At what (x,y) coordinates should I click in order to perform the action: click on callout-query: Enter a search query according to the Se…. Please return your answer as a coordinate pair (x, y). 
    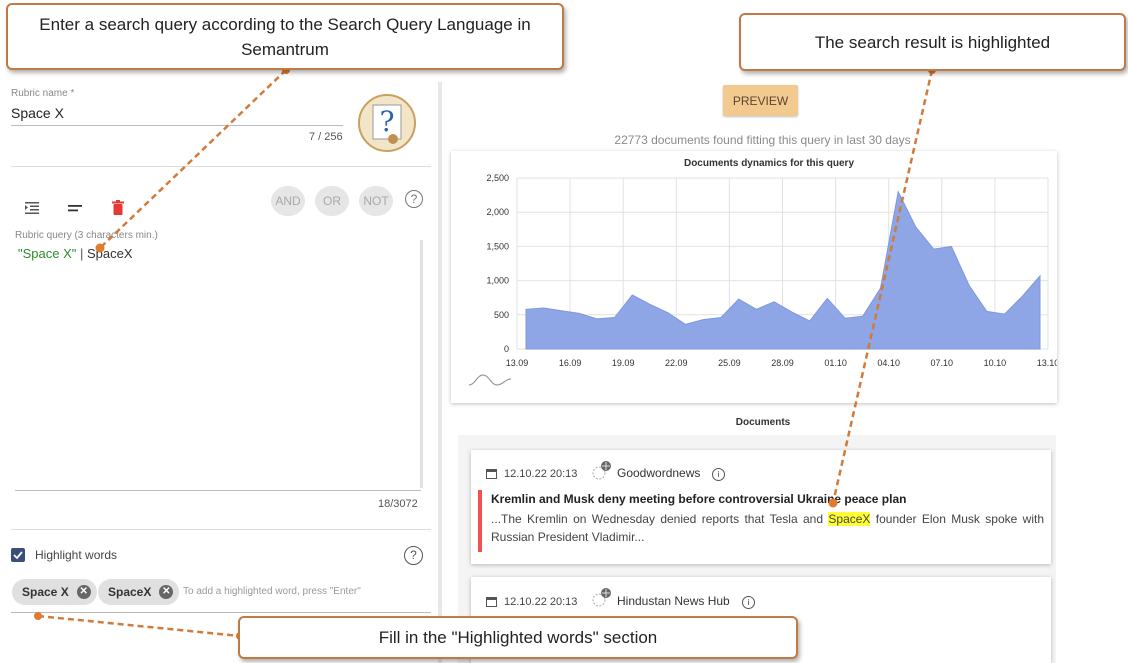
    Looking at the image, I should click on (285, 36).